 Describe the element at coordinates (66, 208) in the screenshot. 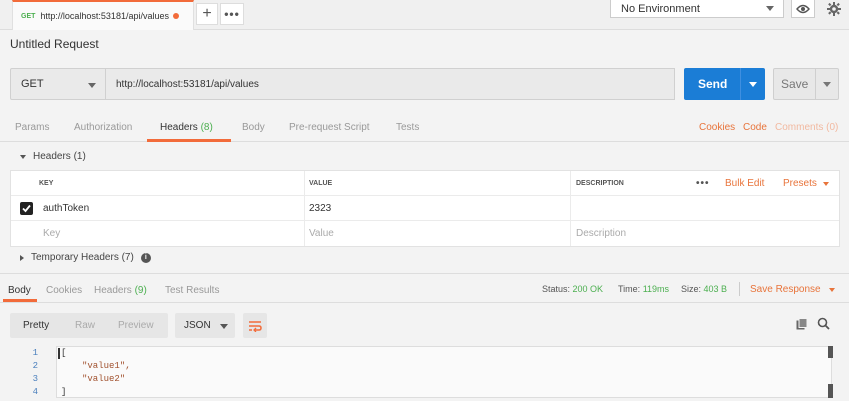

I see `header-key-cell: authToken` at that location.